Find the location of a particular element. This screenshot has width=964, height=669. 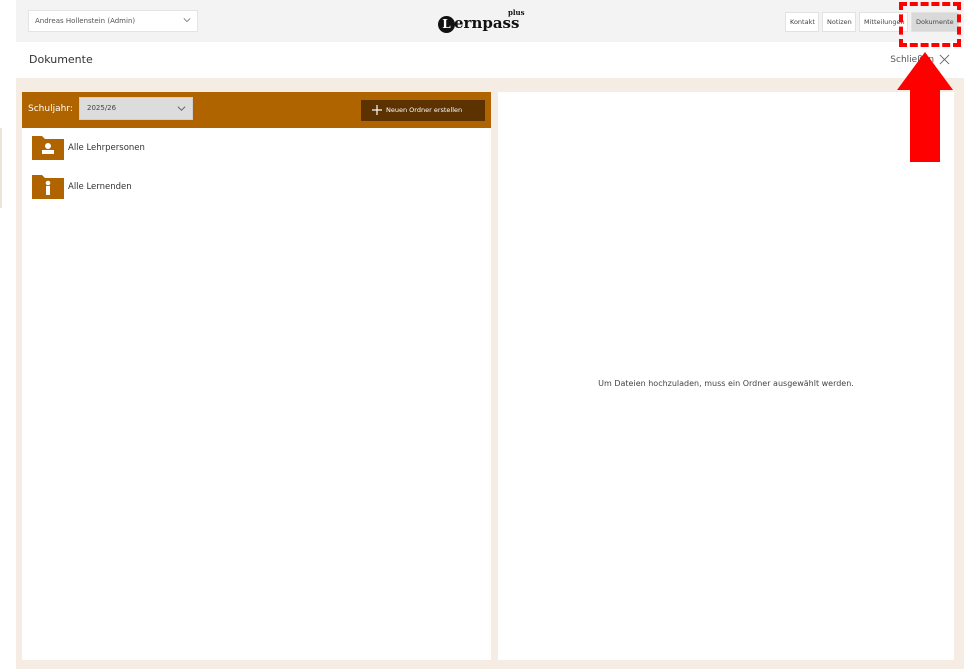

arrow-up-icon is located at coordinates (925, 107).